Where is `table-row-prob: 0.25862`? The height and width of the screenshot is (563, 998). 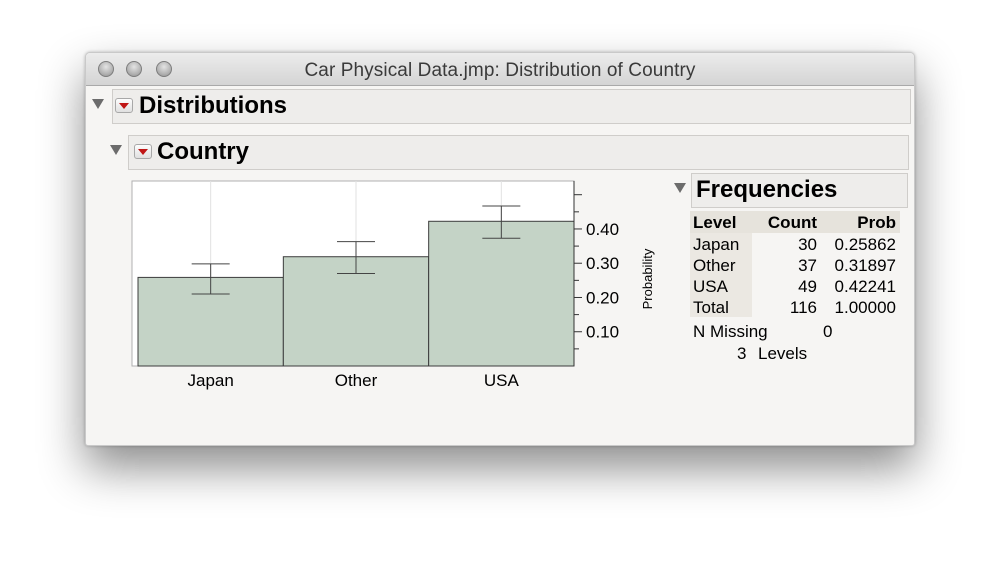
table-row-prob: 0.25862 is located at coordinates (865, 244).